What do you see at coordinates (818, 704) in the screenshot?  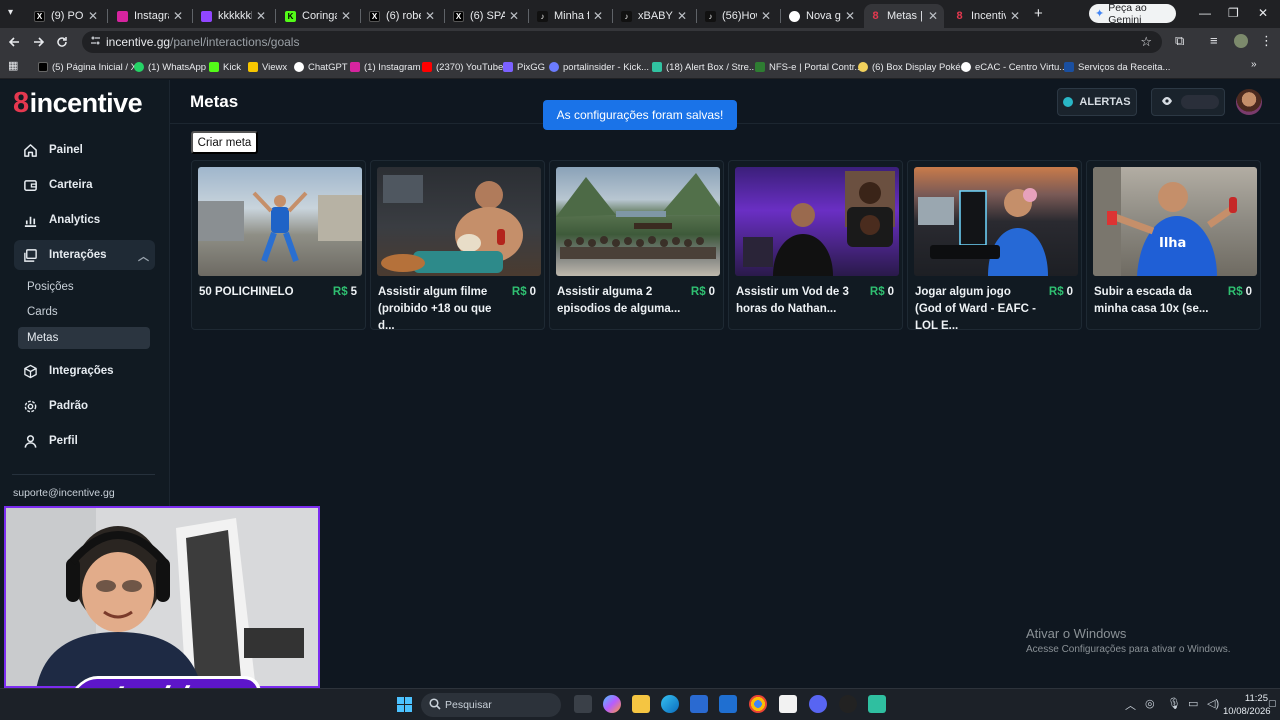 I see `discord-icon` at bounding box center [818, 704].